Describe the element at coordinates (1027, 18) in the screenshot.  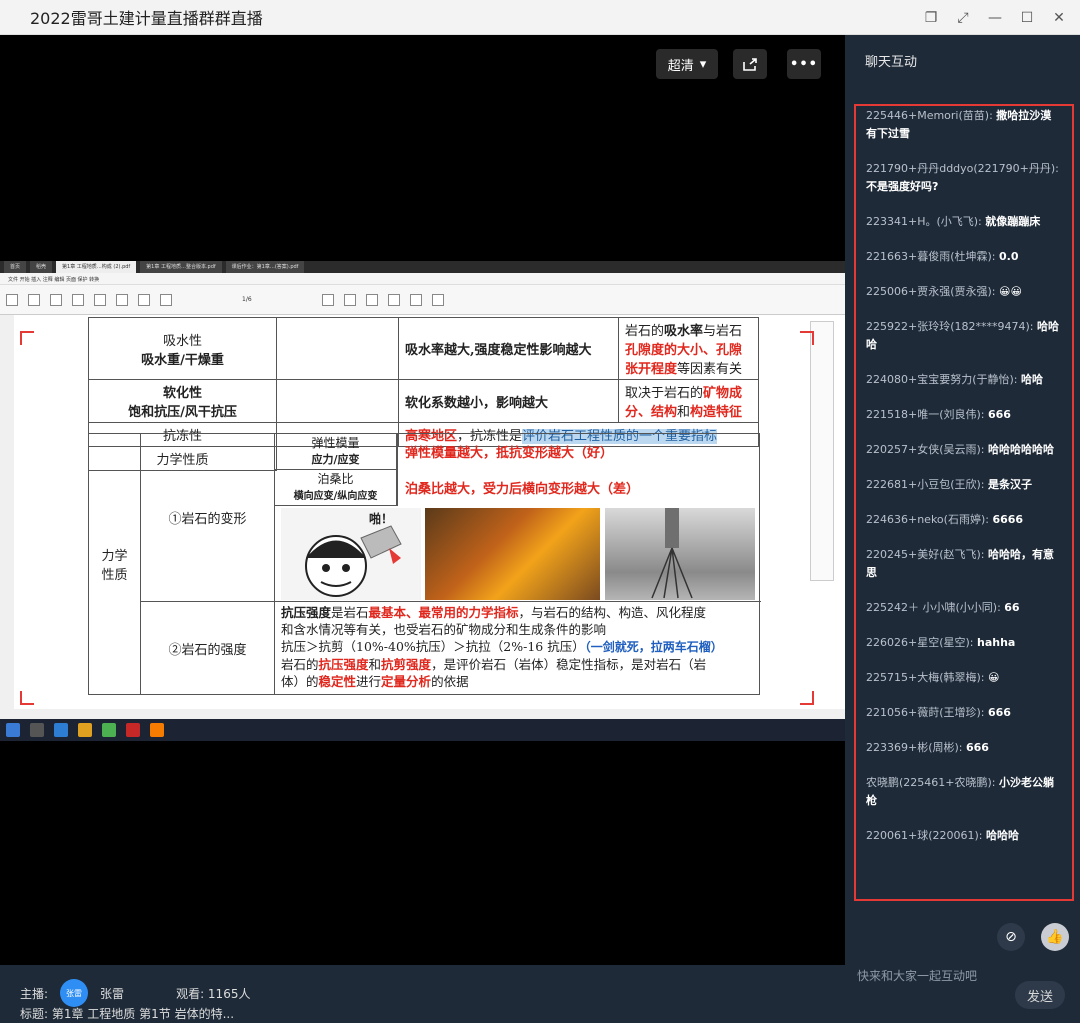
I see `maximize-button: ☐` at that location.